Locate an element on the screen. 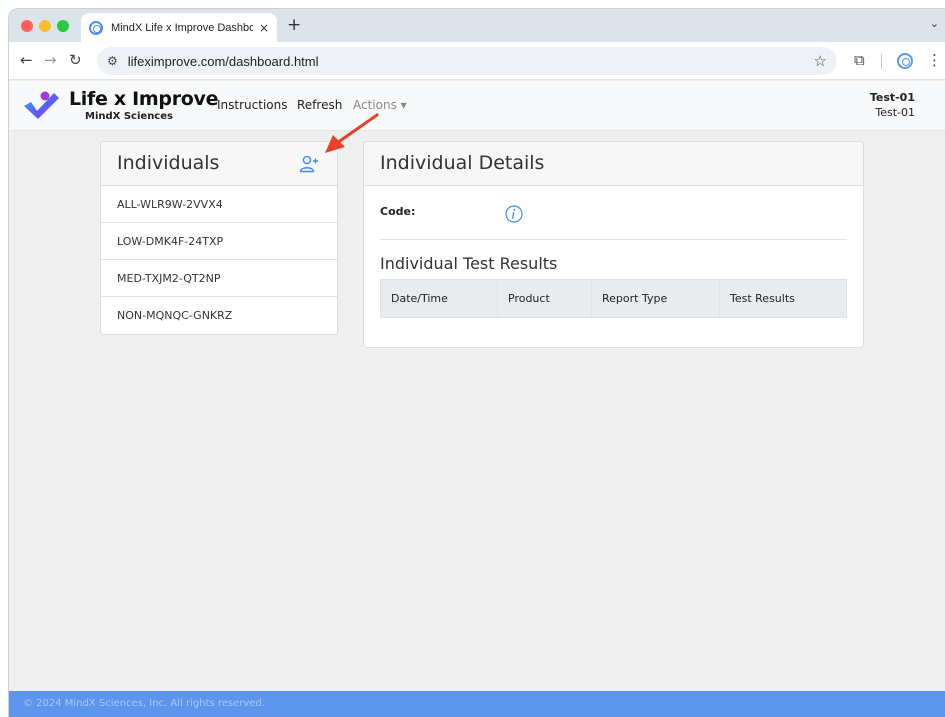  individuals-header: Individuals is located at coordinates (219, 164).